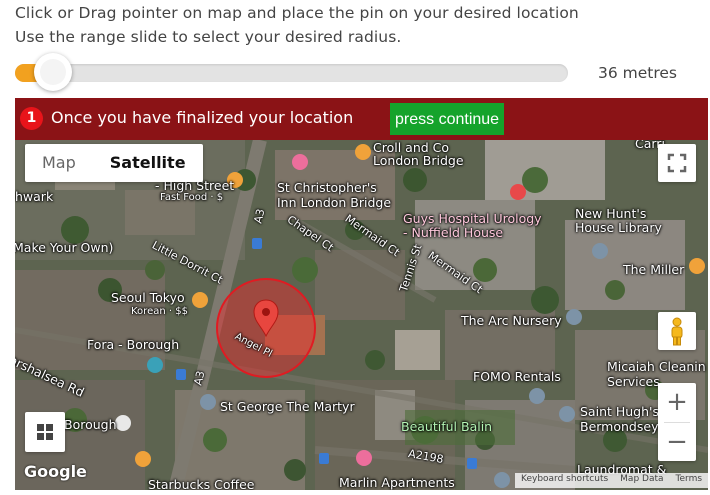 The image size is (710, 495). I want to click on map-label: London Bridge, so click(418, 160).